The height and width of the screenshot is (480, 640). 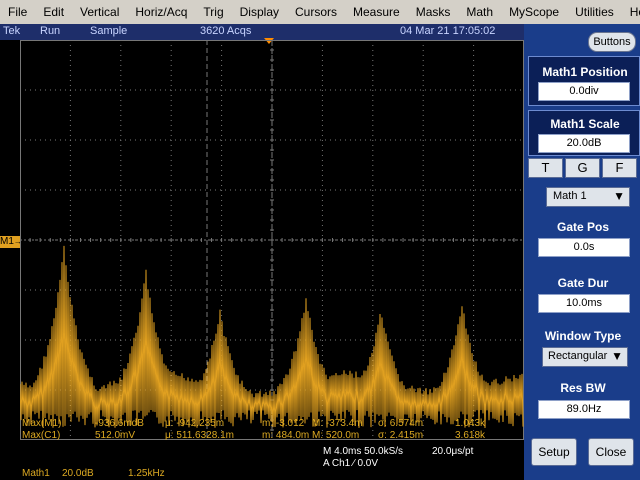 What do you see at coordinates (12, 31) in the screenshot?
I see `brand-label: Tek` at bounding box center [12, 31].